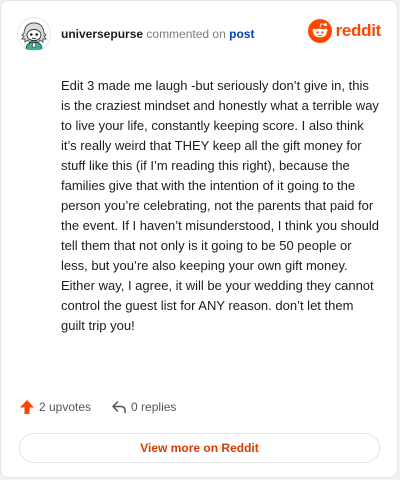 The image size is (400, 480). Describe the element at coordinates (102, 34) in the screenshot. I see `username-link: universepurse` at that location.